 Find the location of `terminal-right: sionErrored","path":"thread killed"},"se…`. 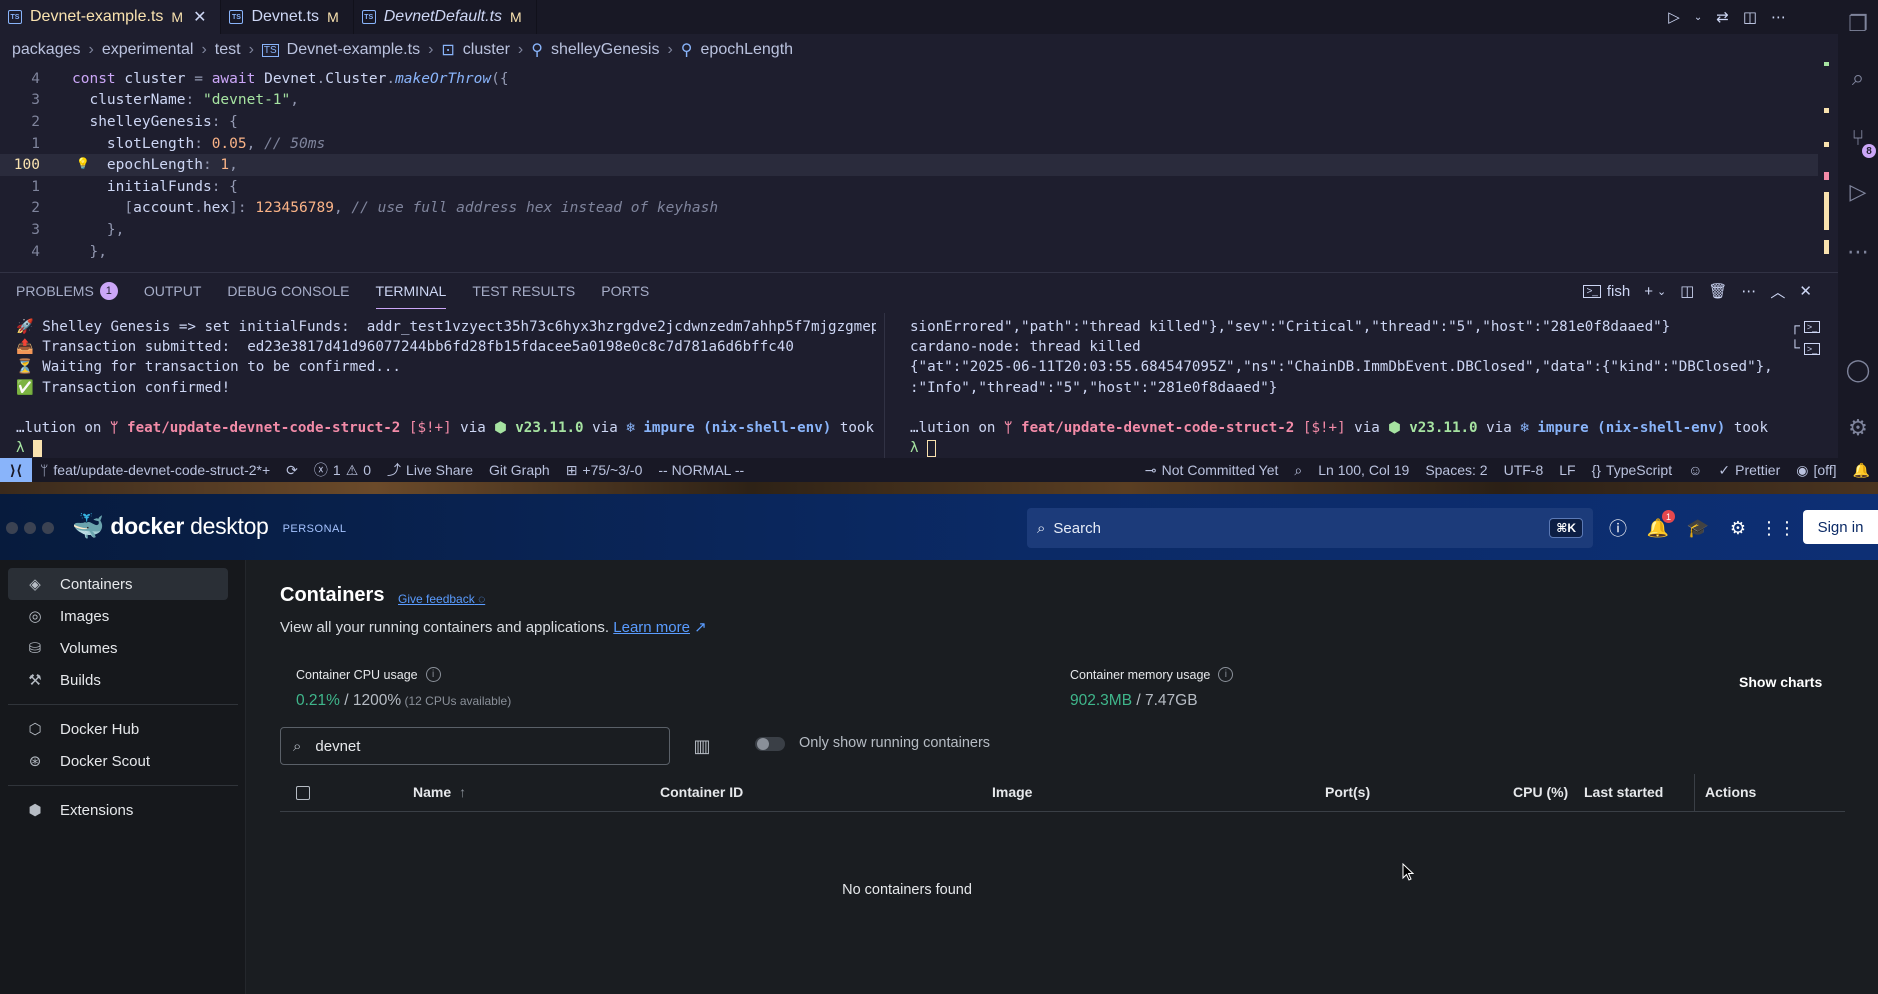

terminal-right: sionErrored","path":"thread killed"},"se… is located at coordinates (1340, 387).